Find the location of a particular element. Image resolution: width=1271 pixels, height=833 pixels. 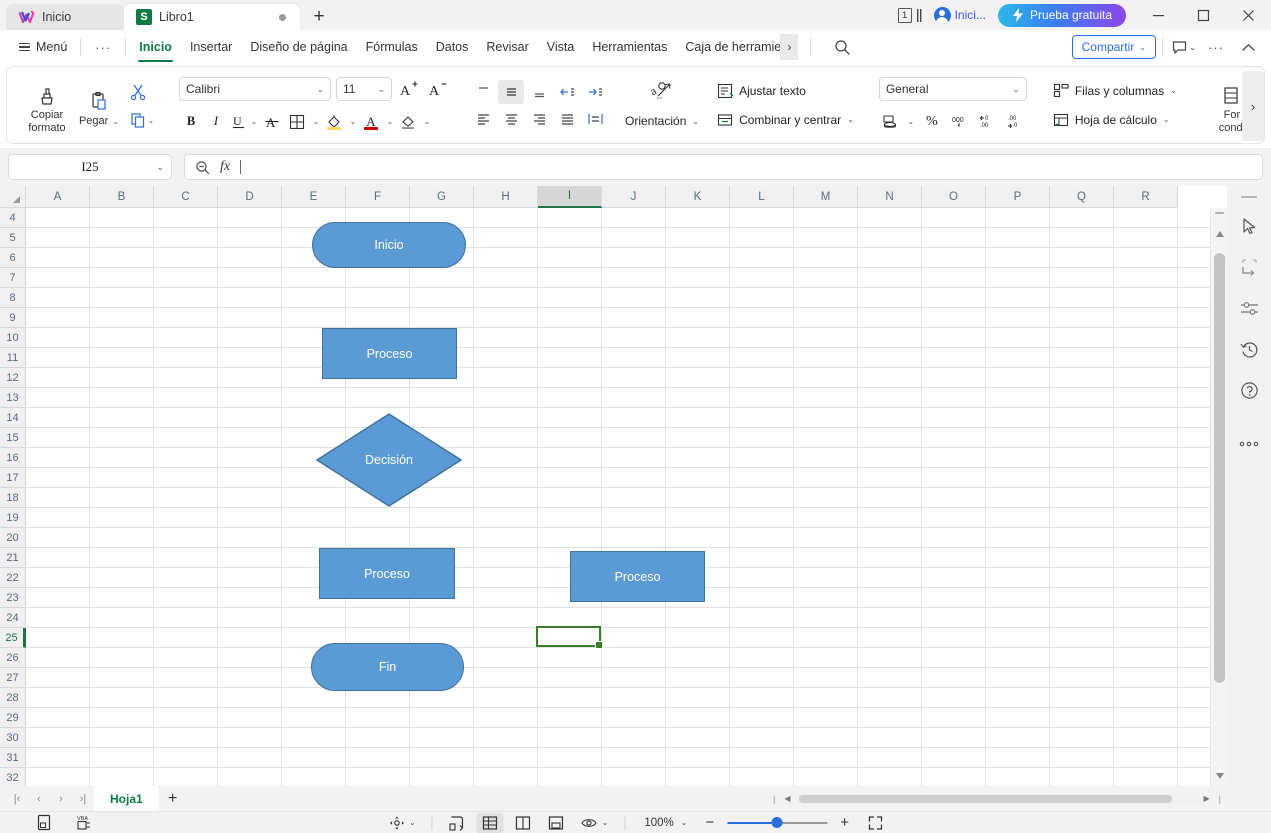

clear-format-dropdown: ⌄ is located at coordinates (426, 121).